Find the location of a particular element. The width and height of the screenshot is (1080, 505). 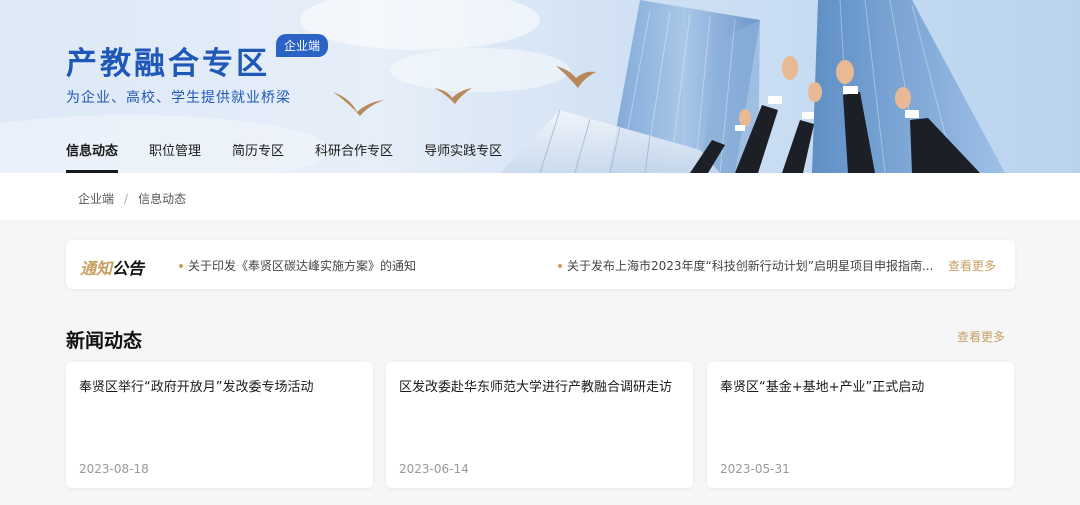

news-card-title: 奉贤区举行“政府开放月”发改委专场活动 is located at coordinates (196, 387).